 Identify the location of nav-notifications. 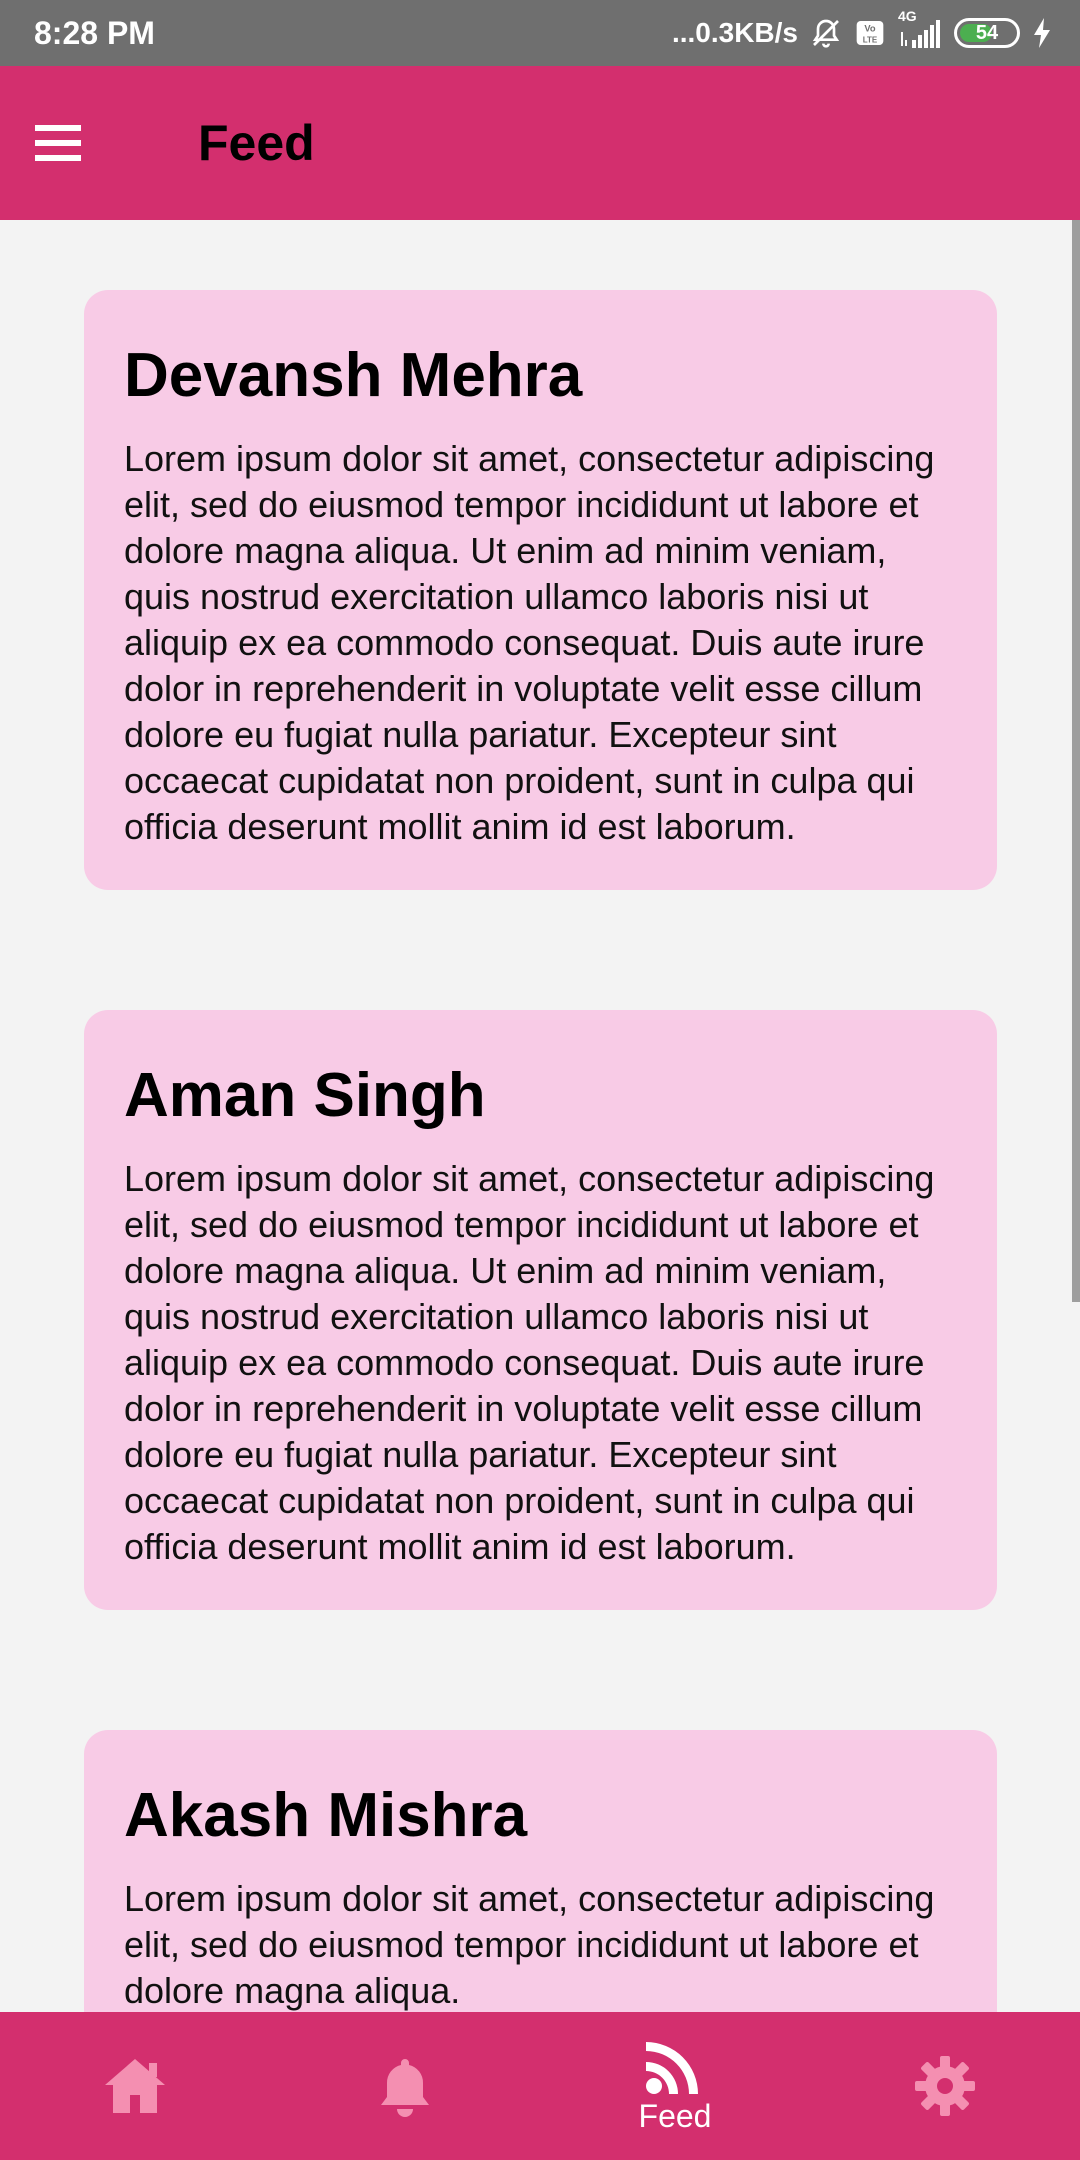
(405, 2086).